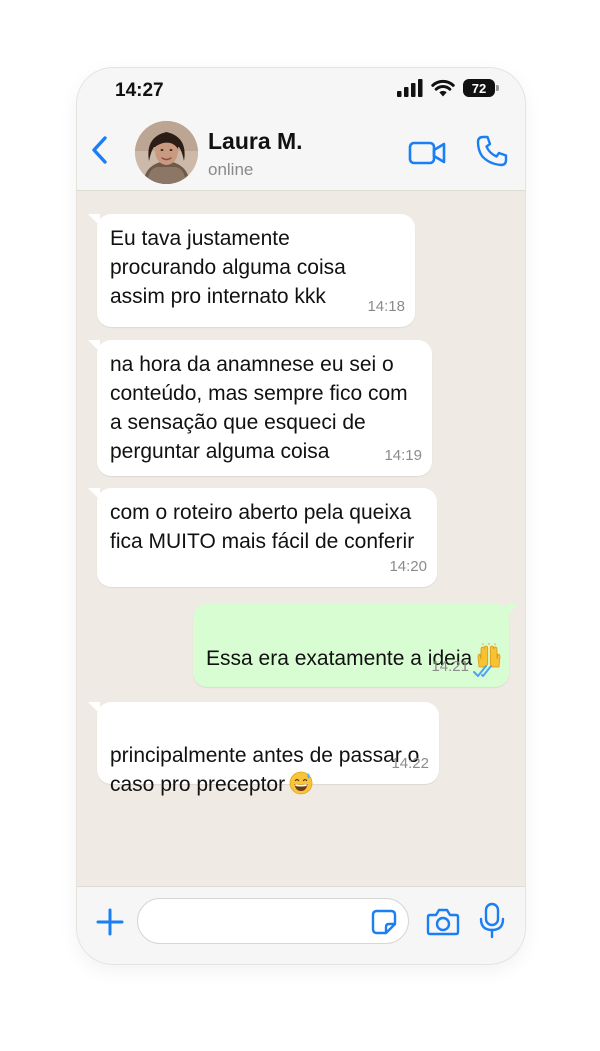  I want to click on battery-icon: 72, so click(481, 88).